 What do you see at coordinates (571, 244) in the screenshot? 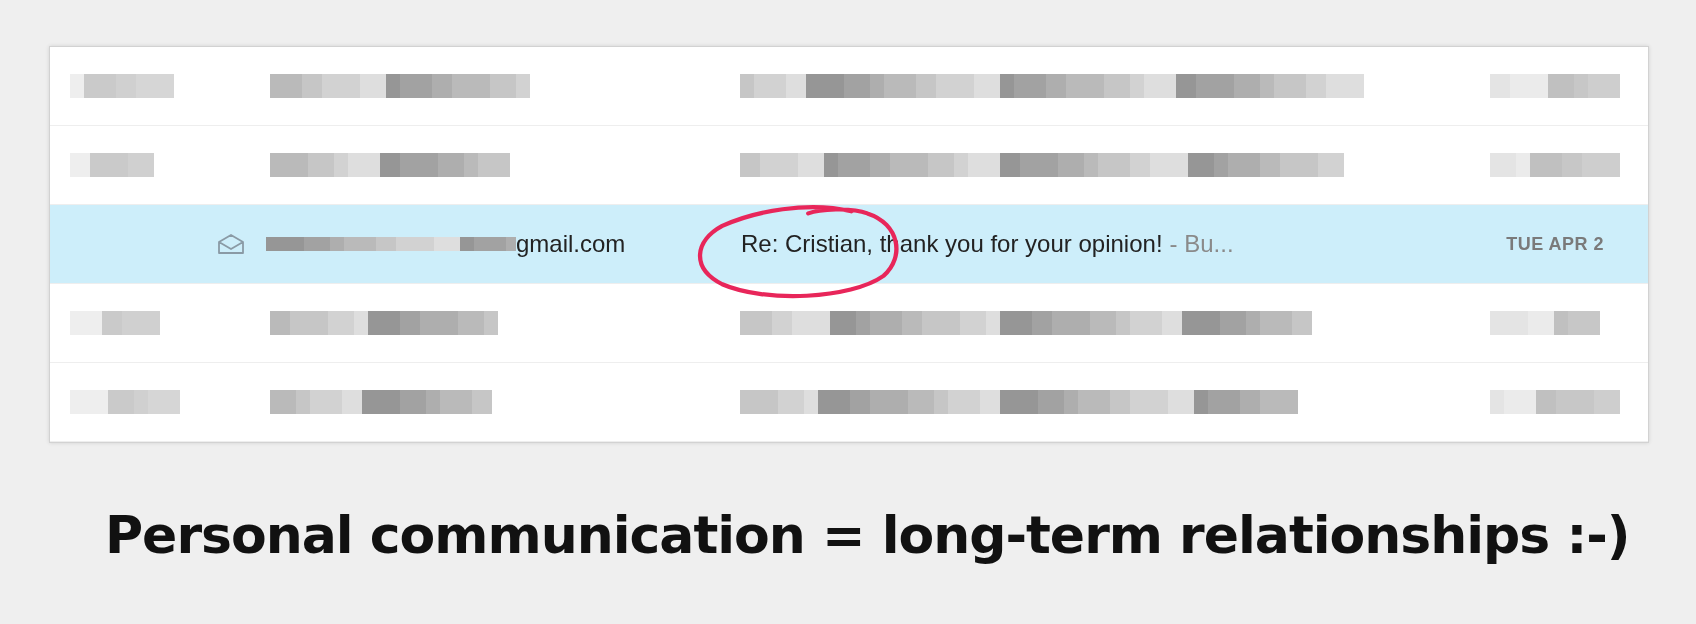
I see `sender-address: gmail.com` at bounding box center [571, 244].